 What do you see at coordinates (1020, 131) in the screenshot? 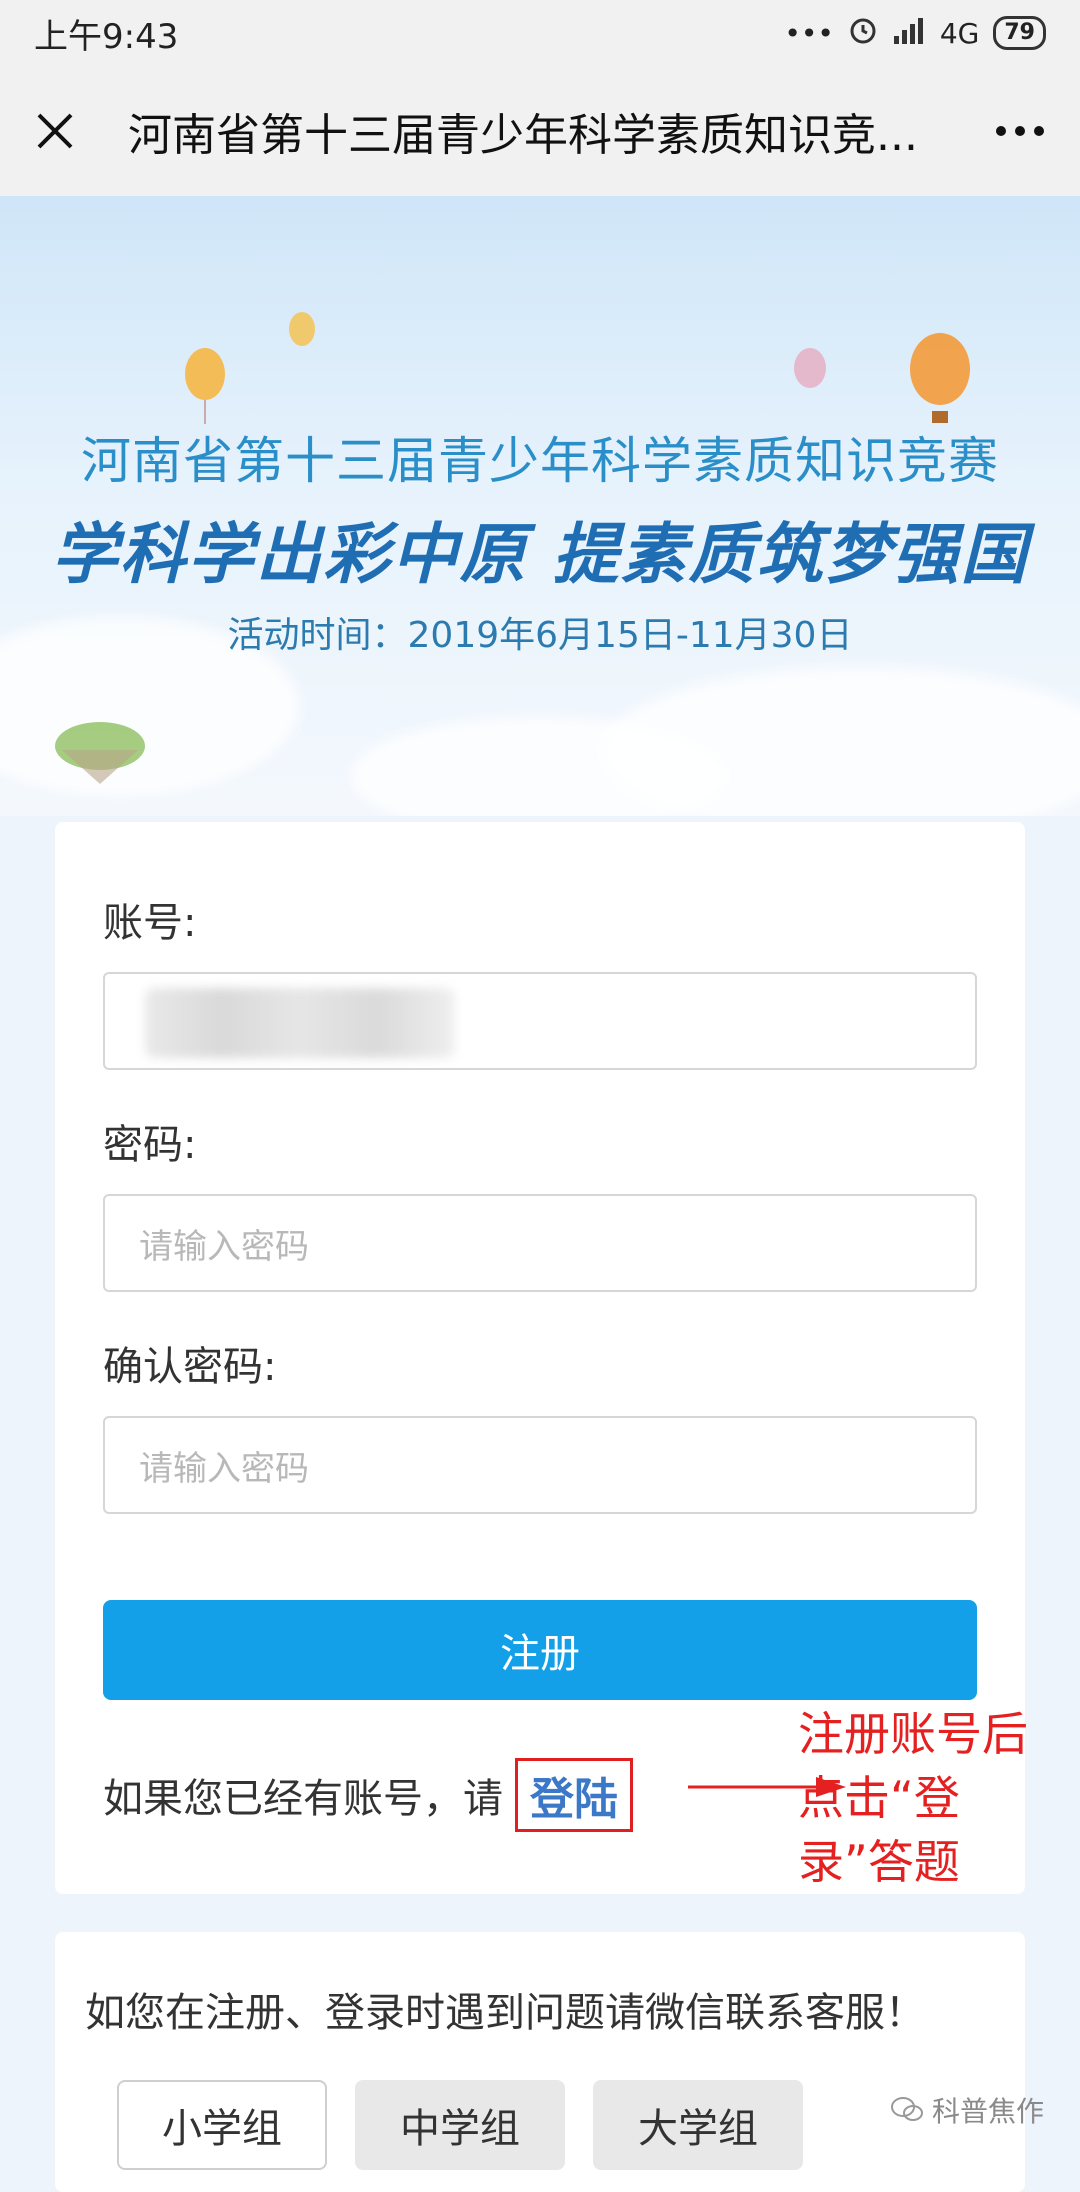
I see `more-options-icon` at bounding box center [1020, 131].